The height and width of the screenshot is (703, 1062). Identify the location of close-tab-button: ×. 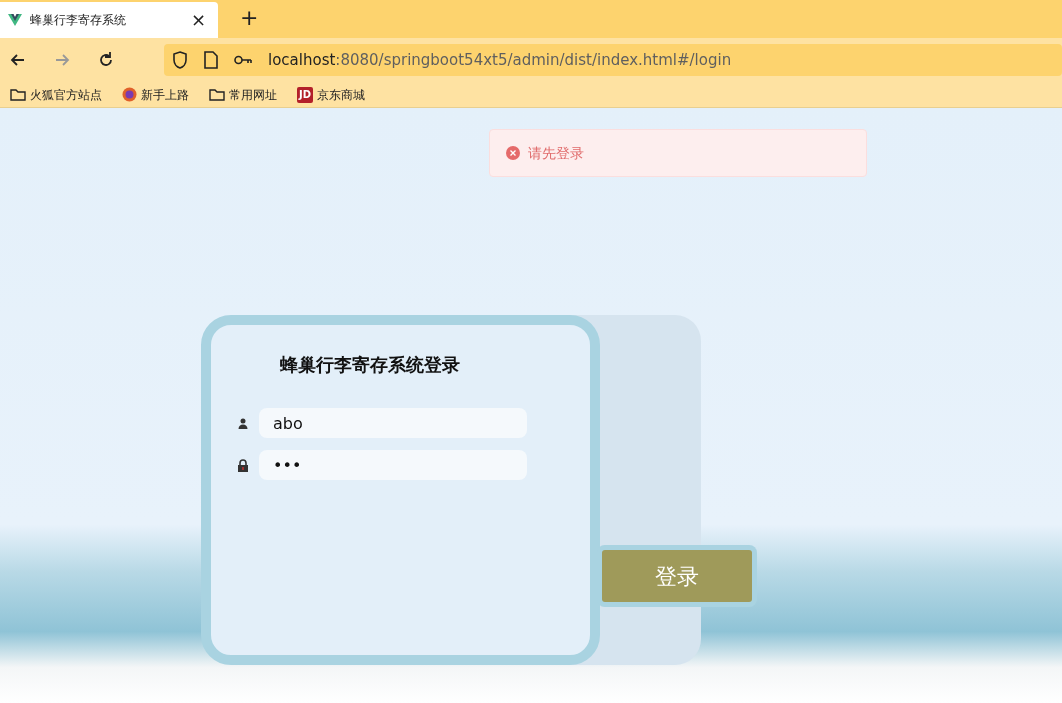
(198, 20).